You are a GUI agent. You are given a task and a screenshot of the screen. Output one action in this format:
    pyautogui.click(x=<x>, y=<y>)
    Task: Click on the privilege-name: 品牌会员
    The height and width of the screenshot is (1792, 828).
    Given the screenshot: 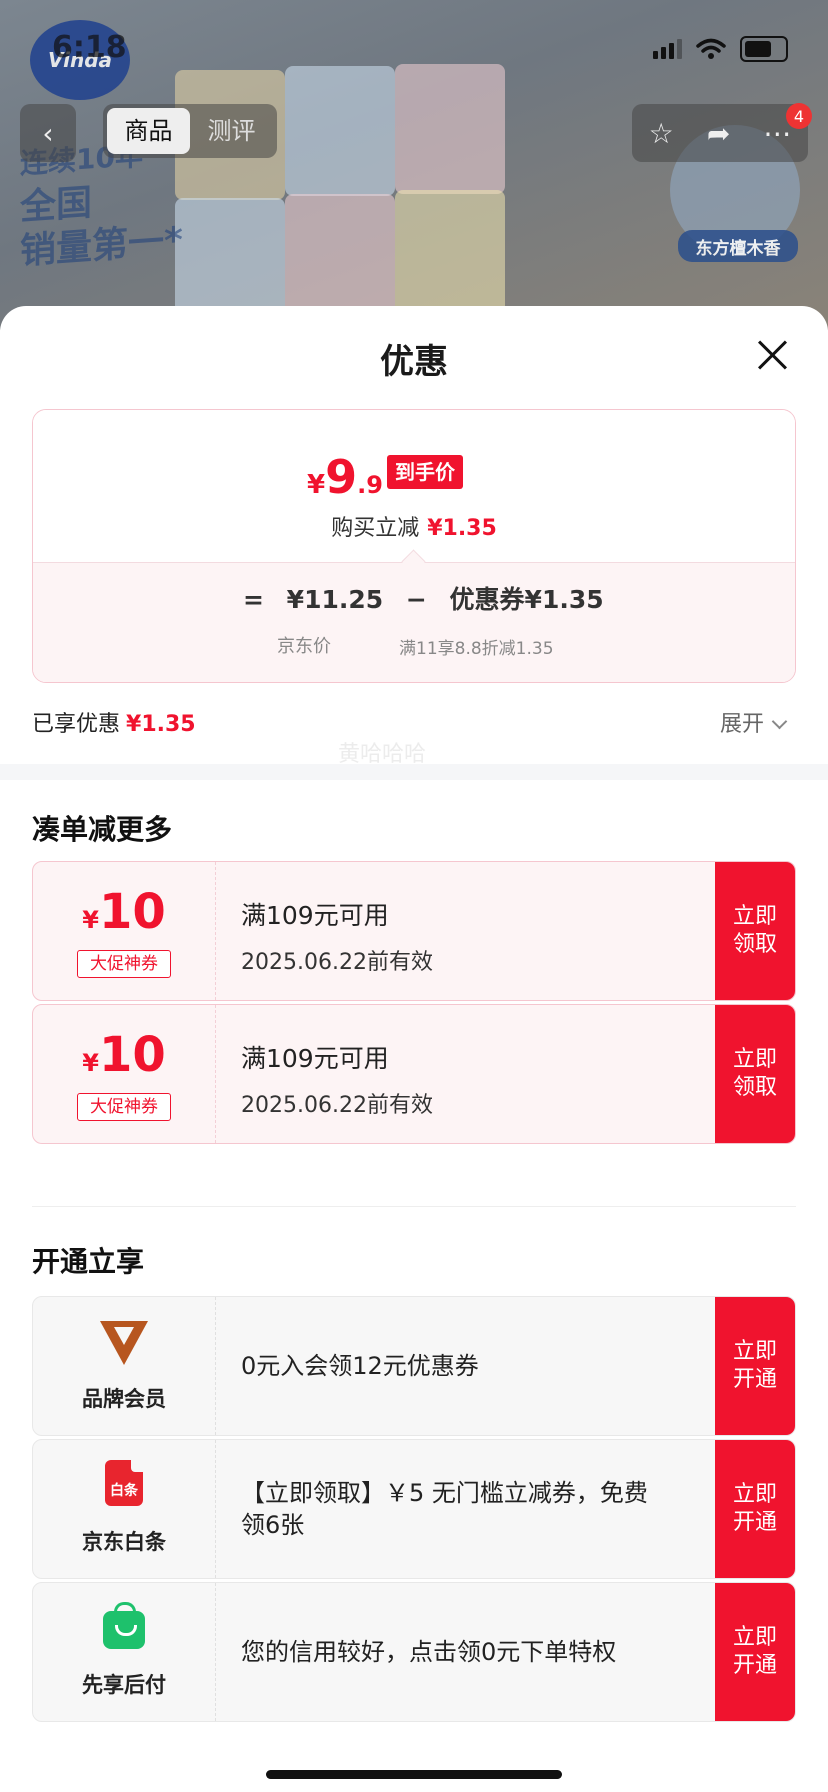 What is the action you would take?
    pyautogui.click(x=124, y=1399)
    